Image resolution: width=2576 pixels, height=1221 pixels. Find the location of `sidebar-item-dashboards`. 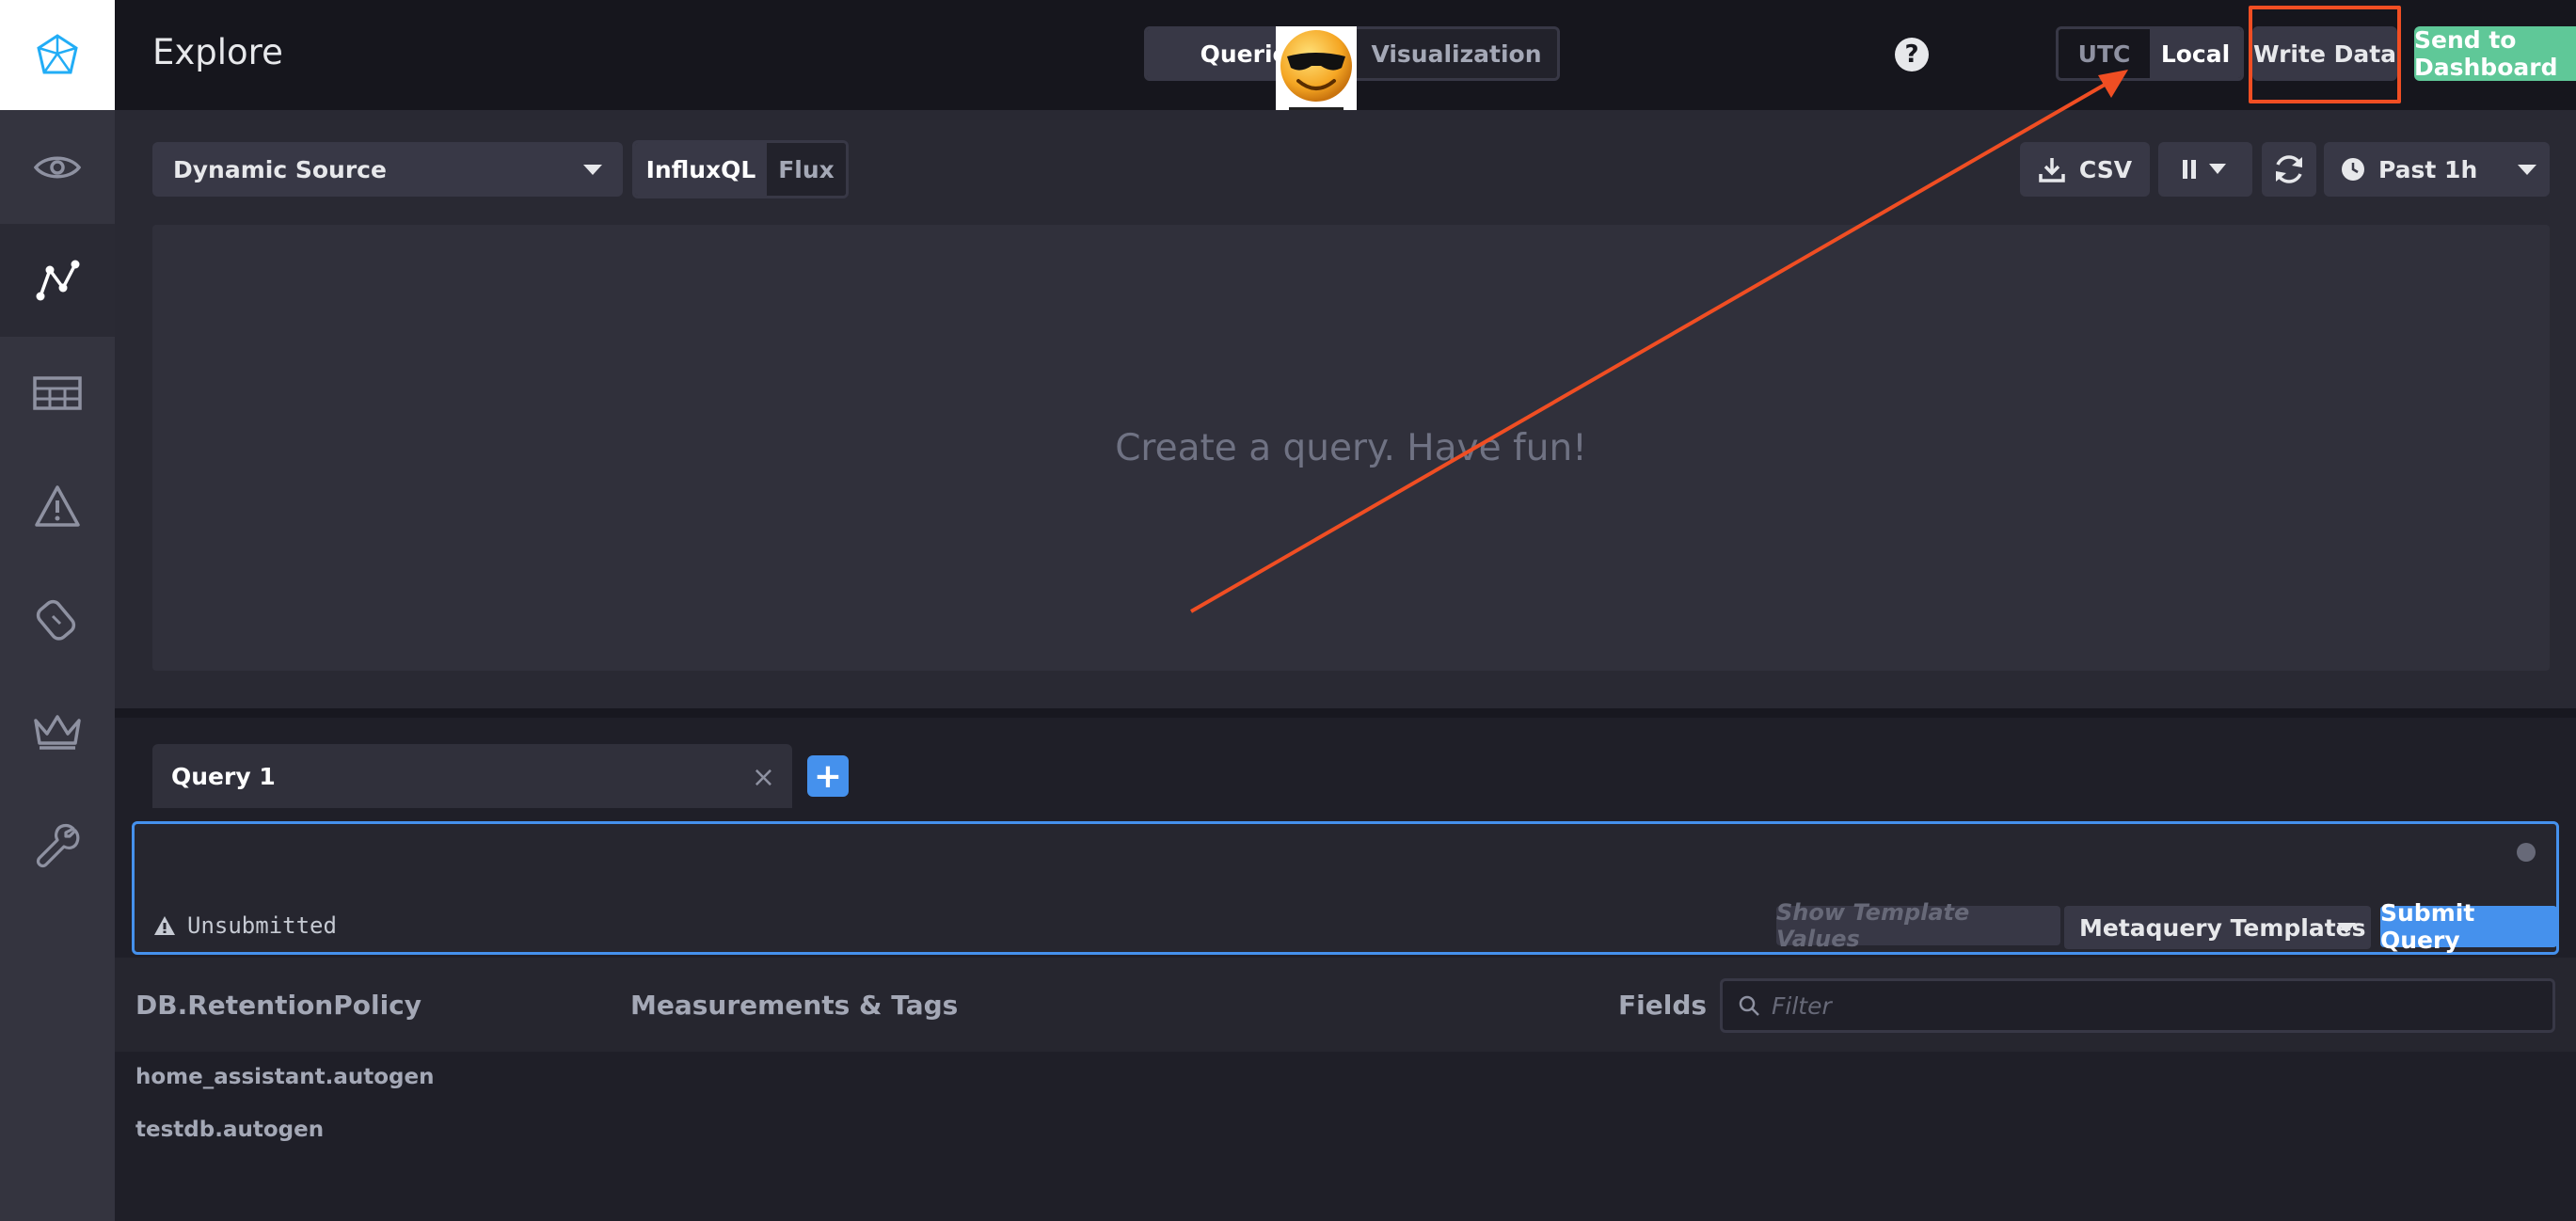

sidebar-item-dashboards is located at coordinates (58, 394).